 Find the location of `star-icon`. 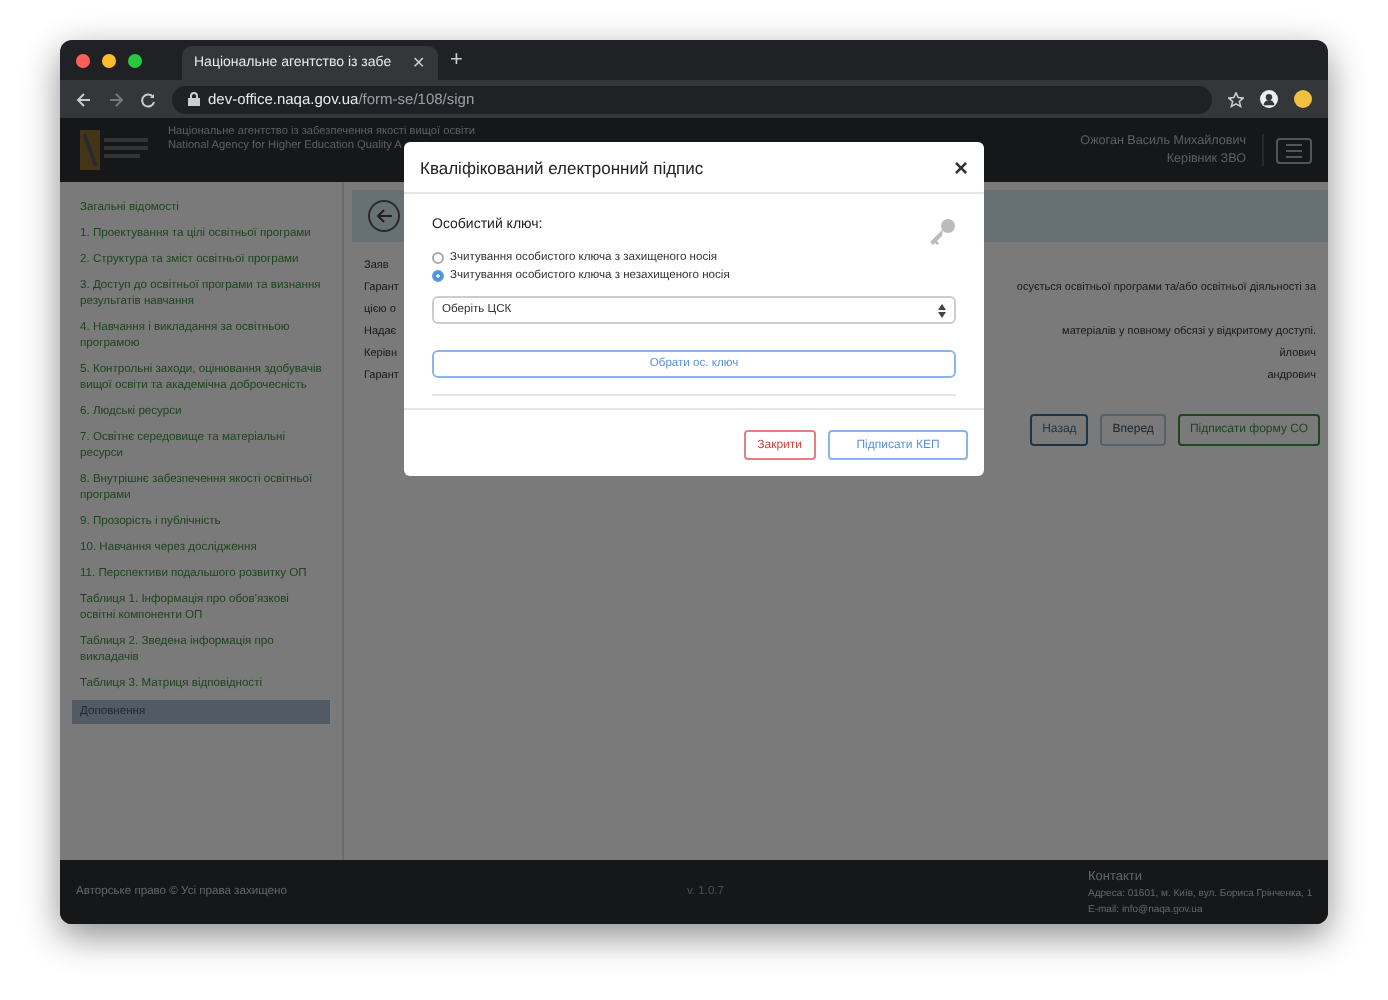

star-icon is located at coordinates (1236, 99).